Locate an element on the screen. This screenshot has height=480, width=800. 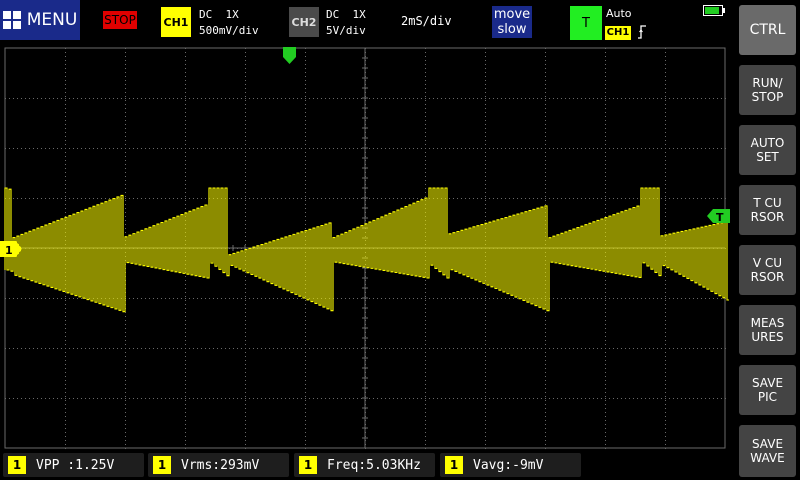
measures-button: MEAS URES is located at coordinates (767, 330).